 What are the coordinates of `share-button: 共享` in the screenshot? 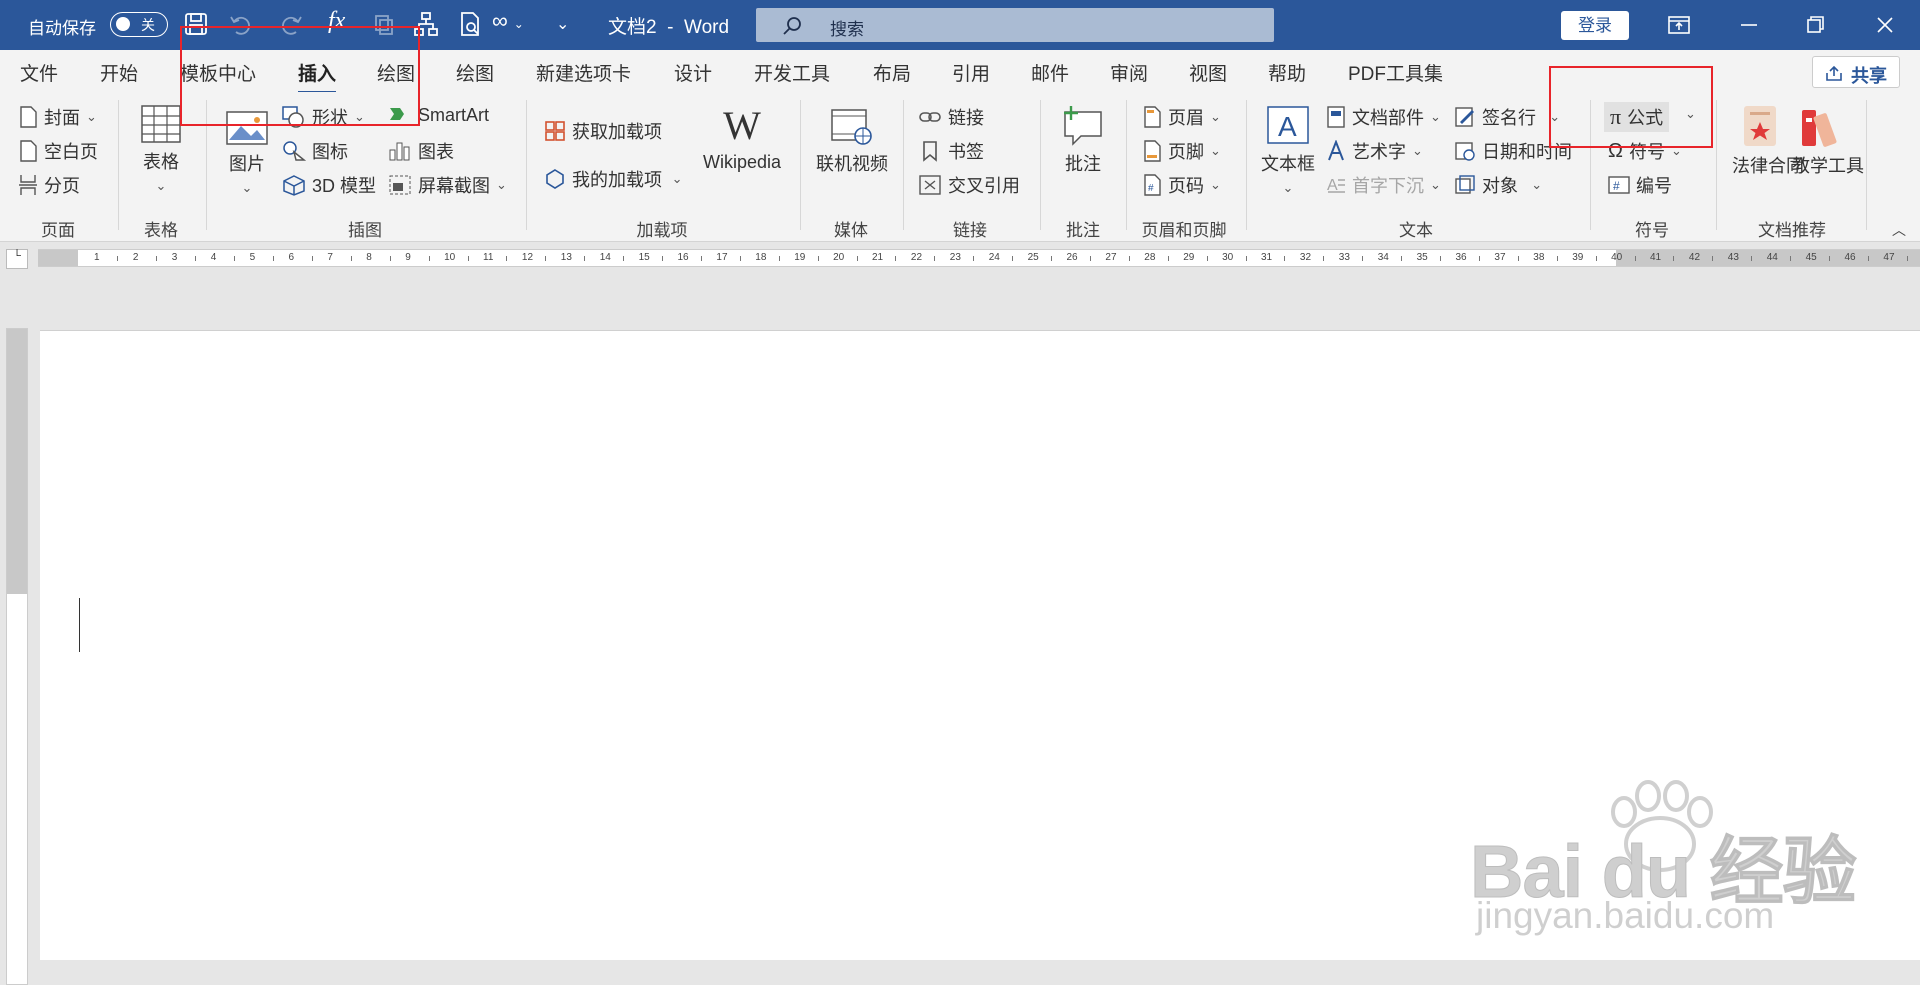 It's located at (1856, 72).